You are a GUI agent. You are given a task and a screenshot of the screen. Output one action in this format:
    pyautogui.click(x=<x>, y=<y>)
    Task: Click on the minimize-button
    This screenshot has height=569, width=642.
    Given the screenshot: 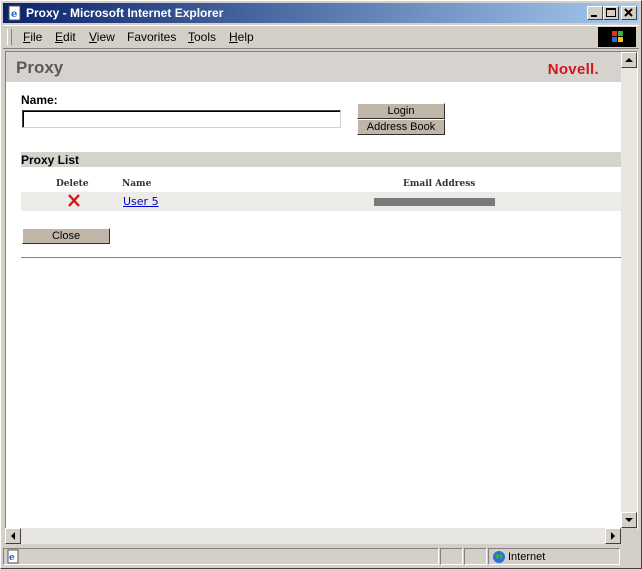 What is the action you would take?
    pyautogui.click(x=595, y=13)
    